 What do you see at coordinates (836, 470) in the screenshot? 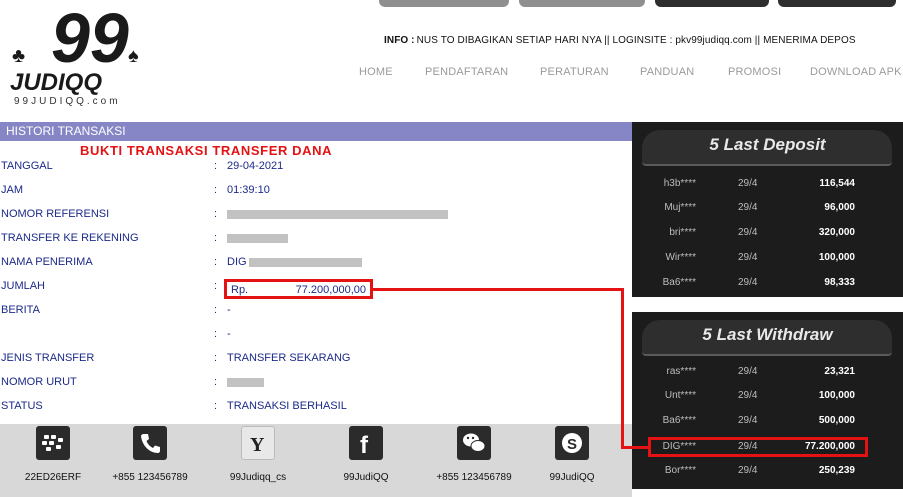
I see `withdraw-amount: 250,239` at bounding box center [836, 470].